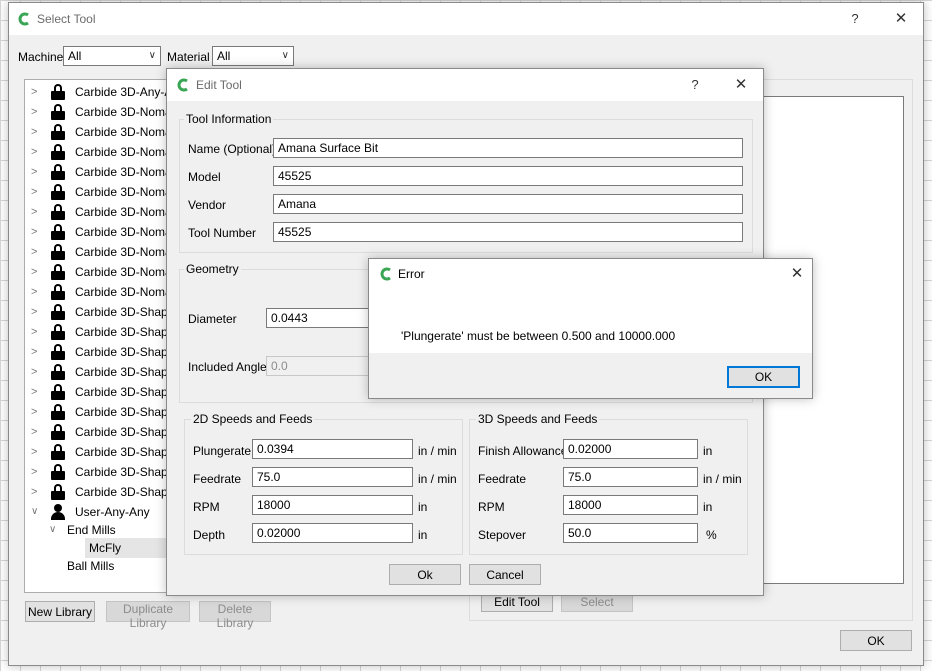 This screenshot has width=932, height=671. I want to click on finish-allowance-field: 0.02000, so click(630, 449).